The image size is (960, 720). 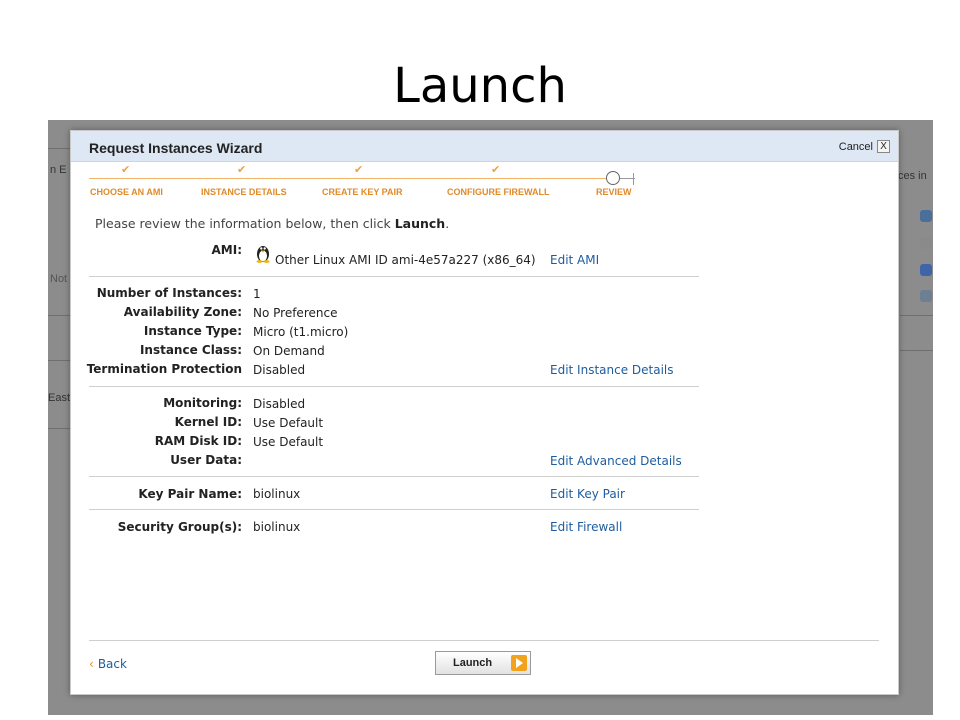 I want to click on intro-launch-word: Launch, so click(x=420, y=223).